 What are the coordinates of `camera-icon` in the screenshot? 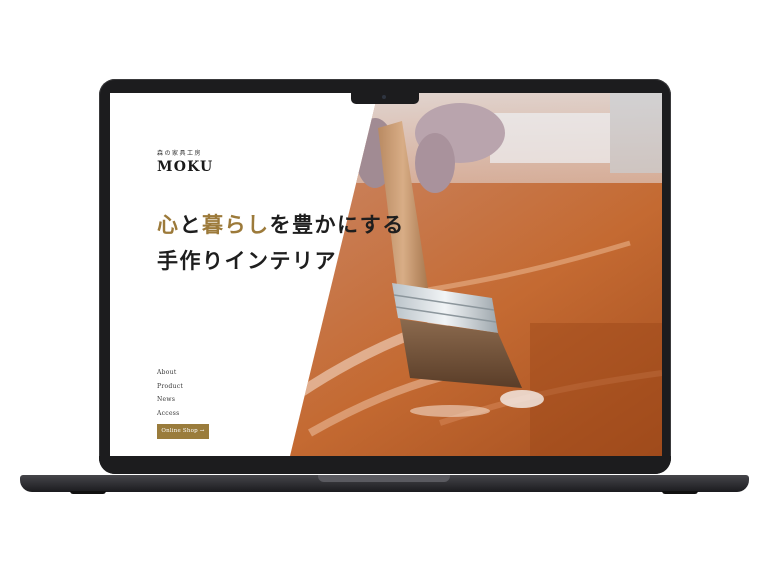 It's located at (384, 97).